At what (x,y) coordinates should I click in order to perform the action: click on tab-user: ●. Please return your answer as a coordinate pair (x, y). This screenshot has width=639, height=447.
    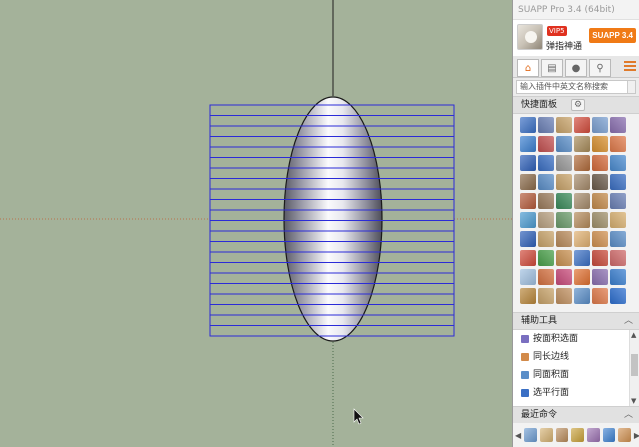
    Looking at the image, I should click on (576, 68).